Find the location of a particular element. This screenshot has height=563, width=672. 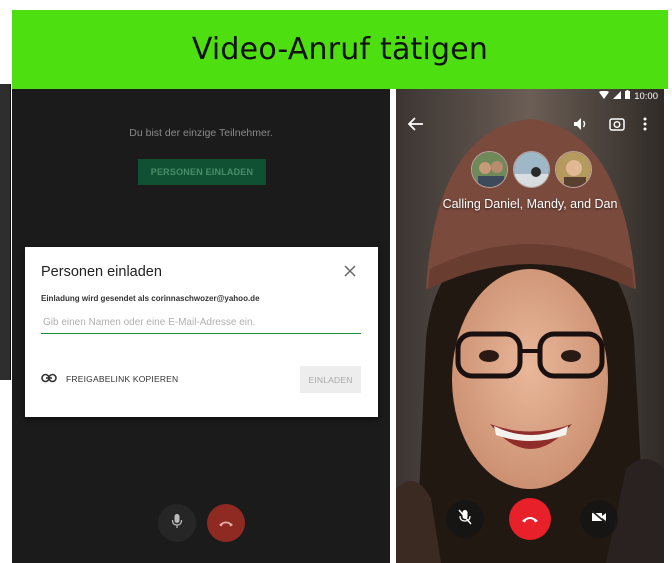

status-bar: 10:00 is located at coordinates (628, 96).